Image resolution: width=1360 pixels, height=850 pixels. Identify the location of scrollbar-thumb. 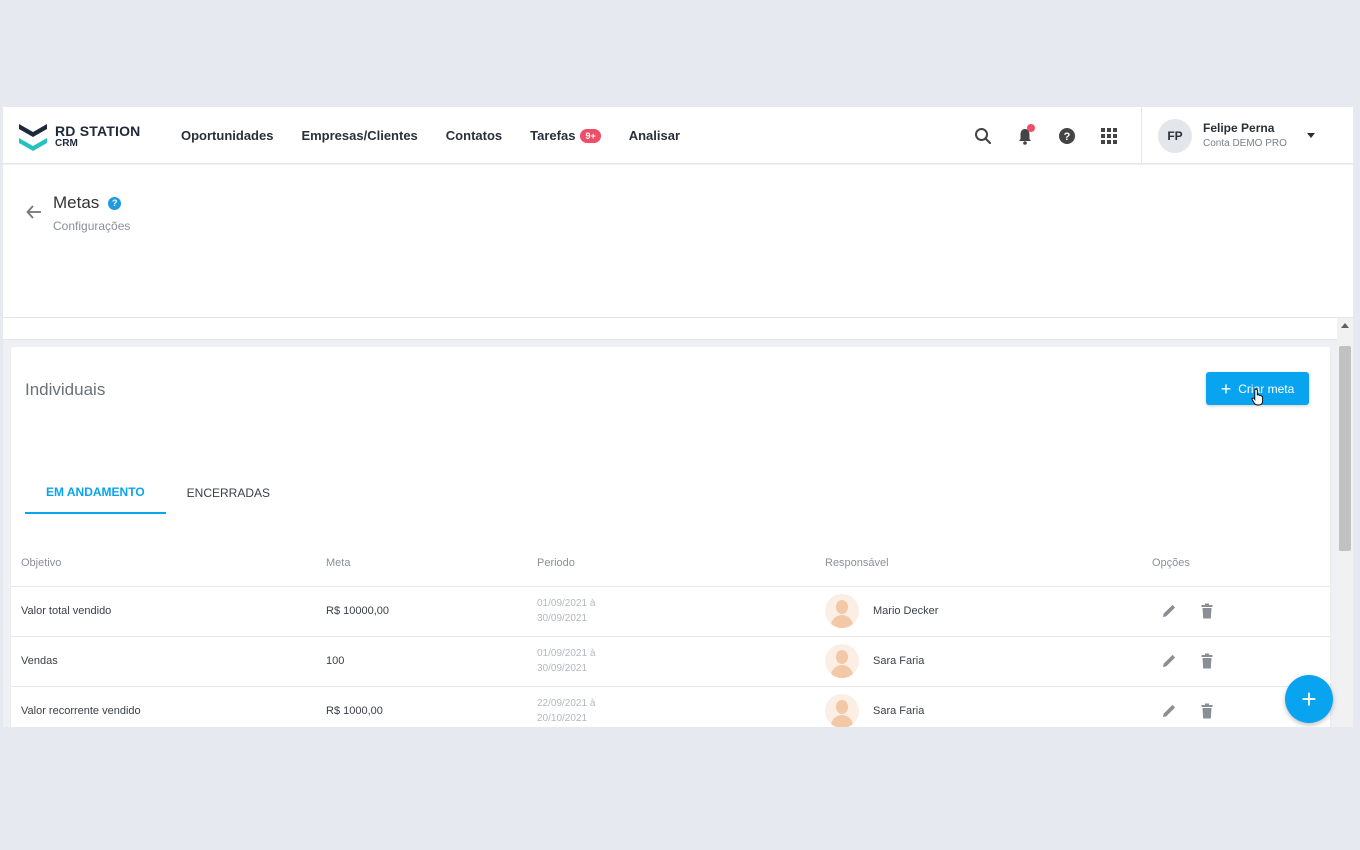
(1345, 448).